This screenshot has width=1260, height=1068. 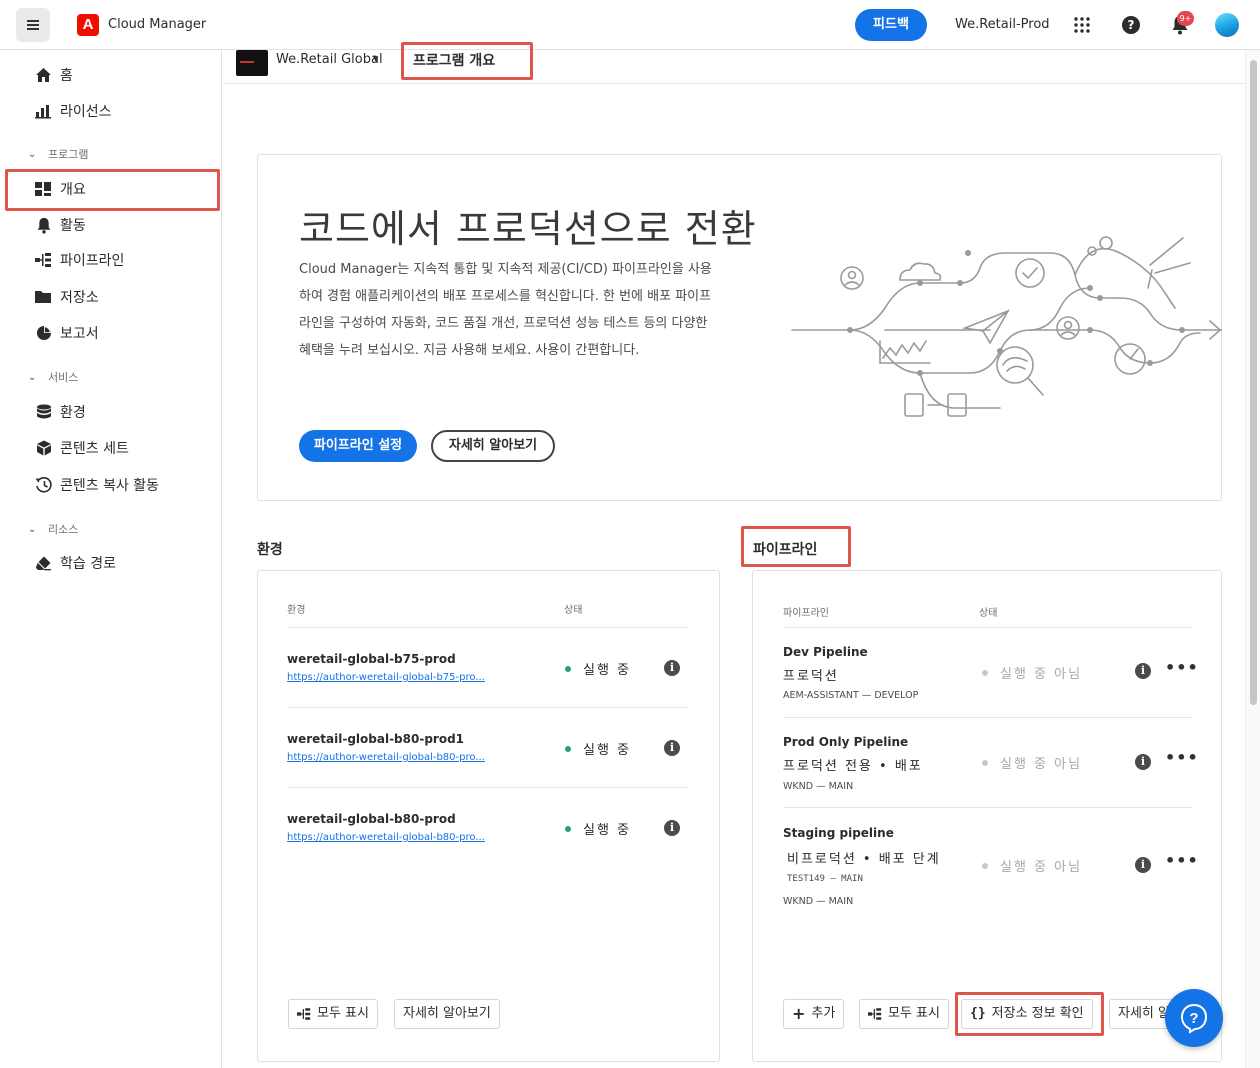 What do you see at coordinates (796, 546) in the screenshot?
I see `pipelines-title-highlight` at bounding box center [796, 546].